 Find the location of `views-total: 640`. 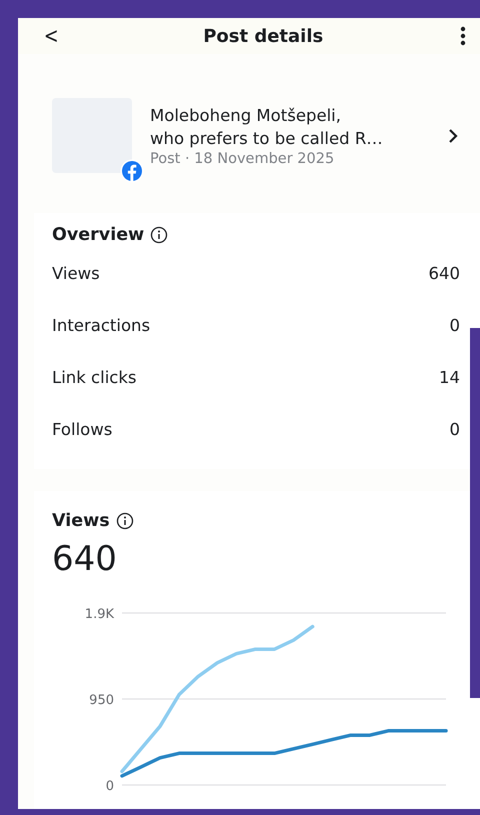

views-total: 640 is located at coordinates (85, 559).